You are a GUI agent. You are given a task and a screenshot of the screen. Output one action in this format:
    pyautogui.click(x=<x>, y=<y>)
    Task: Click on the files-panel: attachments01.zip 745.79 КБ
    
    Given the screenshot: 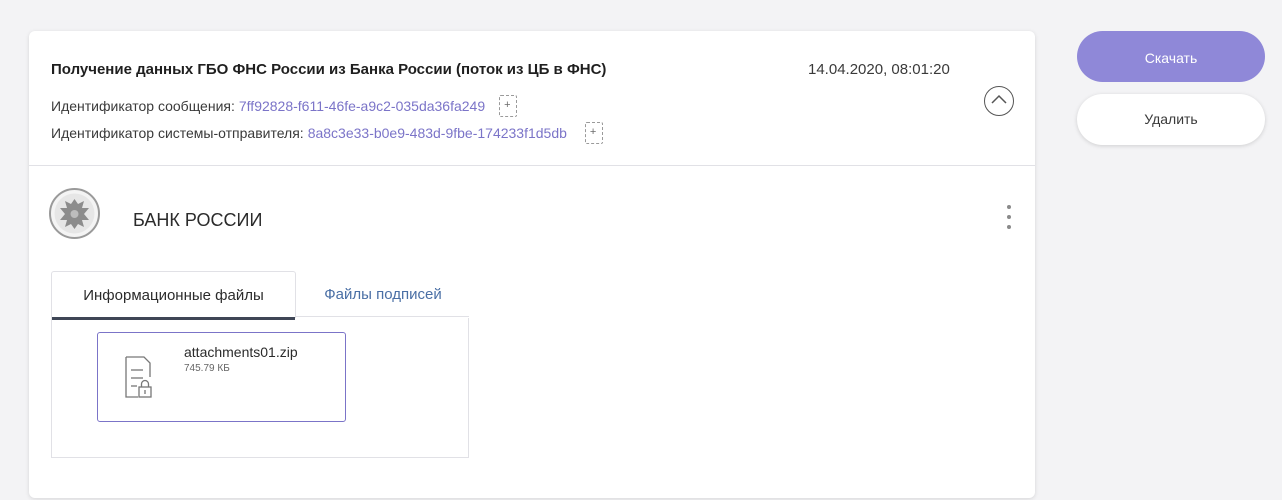 What is the action you would take?
    pyautogui.click(x=260, y=388)
    